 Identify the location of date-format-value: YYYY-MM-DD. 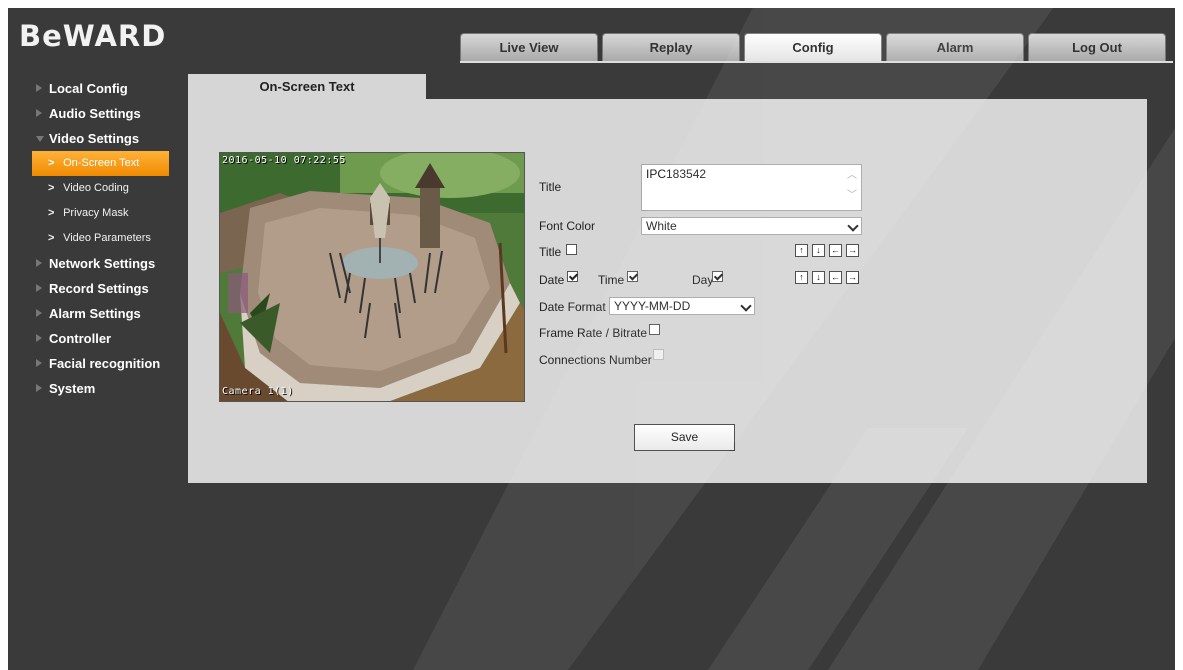
(652, 306).